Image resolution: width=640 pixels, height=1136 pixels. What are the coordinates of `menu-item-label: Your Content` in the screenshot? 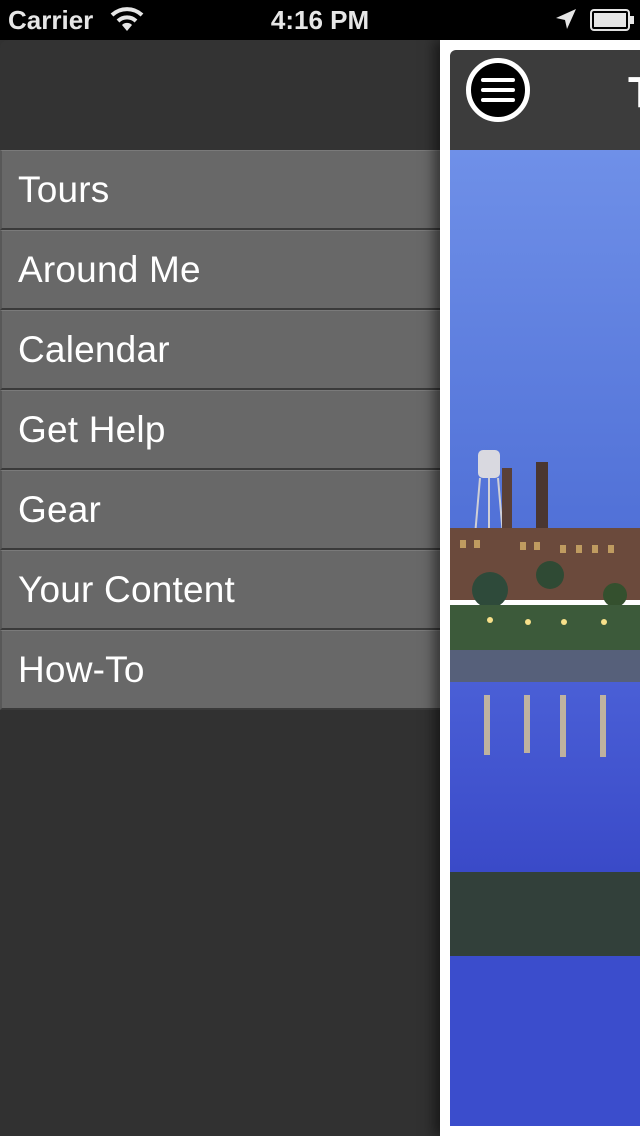 It's located at (127, 589).